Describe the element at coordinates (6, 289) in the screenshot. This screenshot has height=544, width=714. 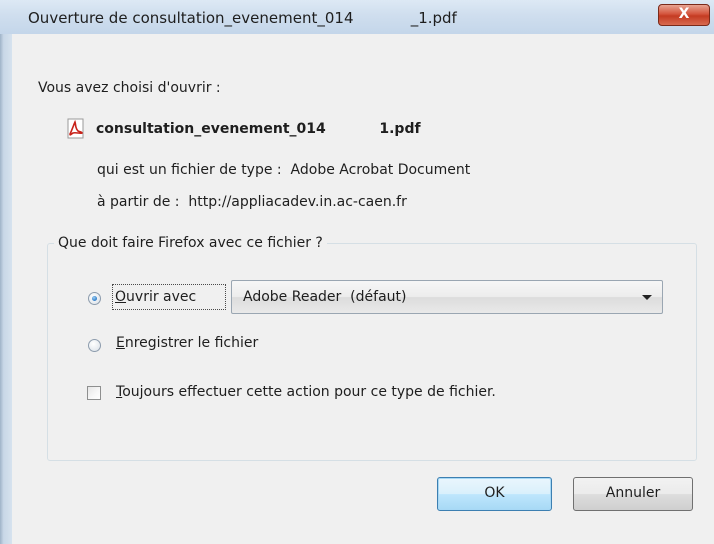
I see `window-frame` at that location.